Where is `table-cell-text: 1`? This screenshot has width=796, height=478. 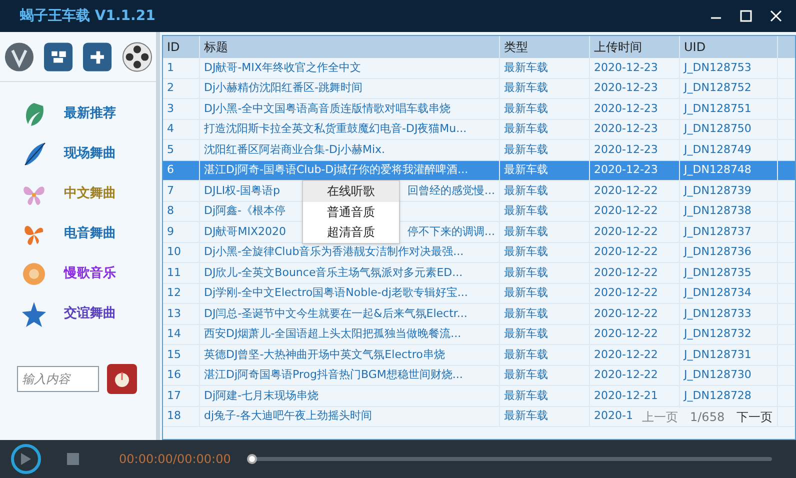
table-cell-text: 1 is located at coordinates (170, 68).